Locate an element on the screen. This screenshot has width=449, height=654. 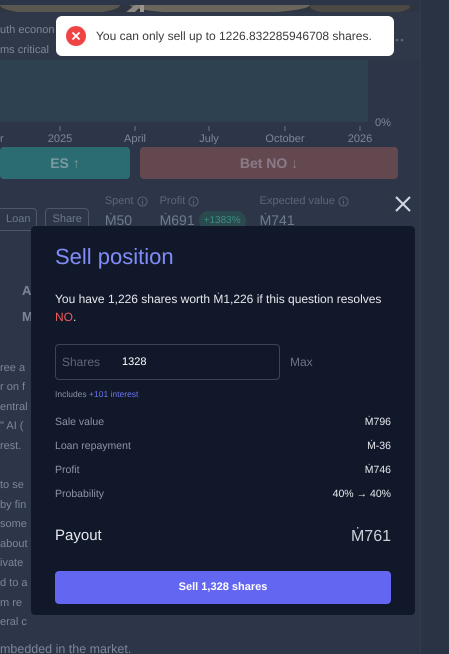
shares-field: Shares 1328 is located at coordinates (167, 362).